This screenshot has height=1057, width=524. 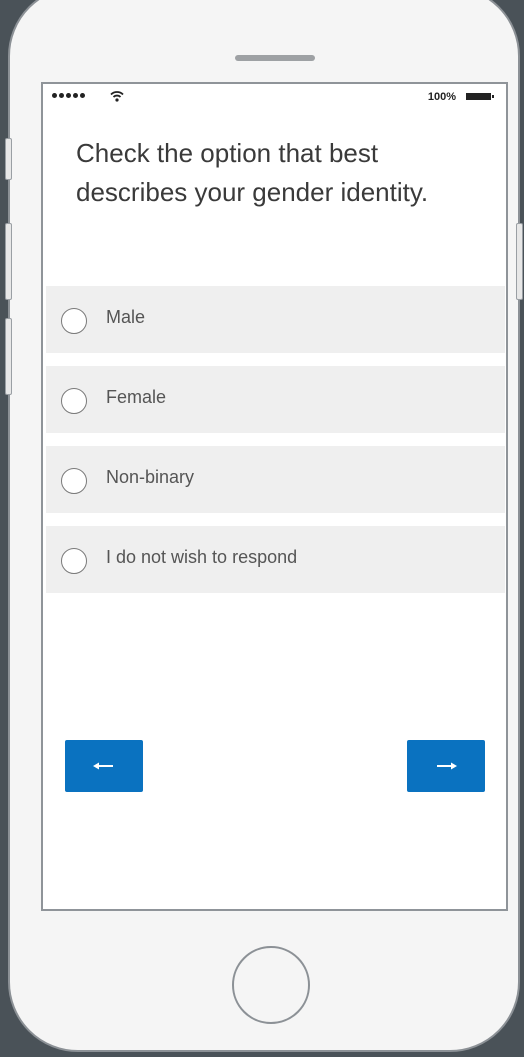 I want to click on back-button, so click(x=104, y=766).